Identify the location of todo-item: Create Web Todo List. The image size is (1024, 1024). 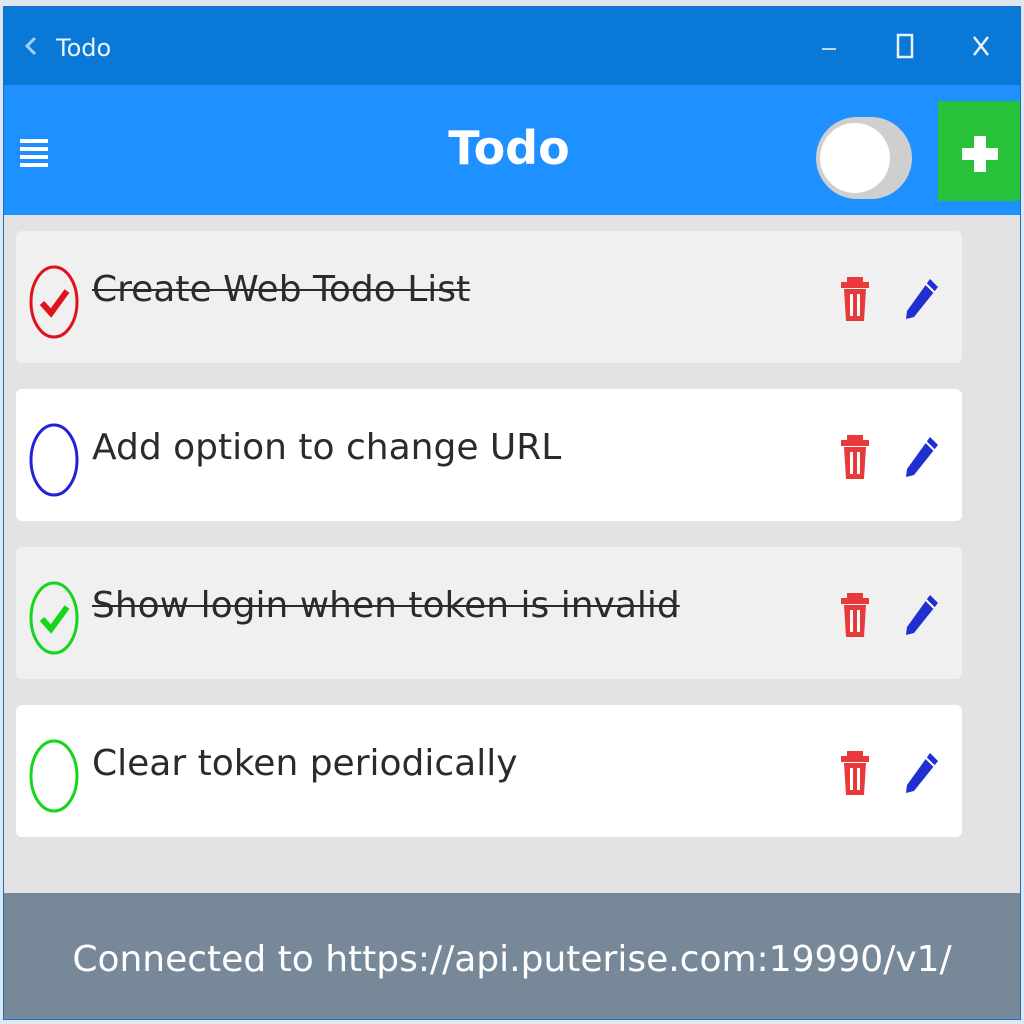
(489, 297).